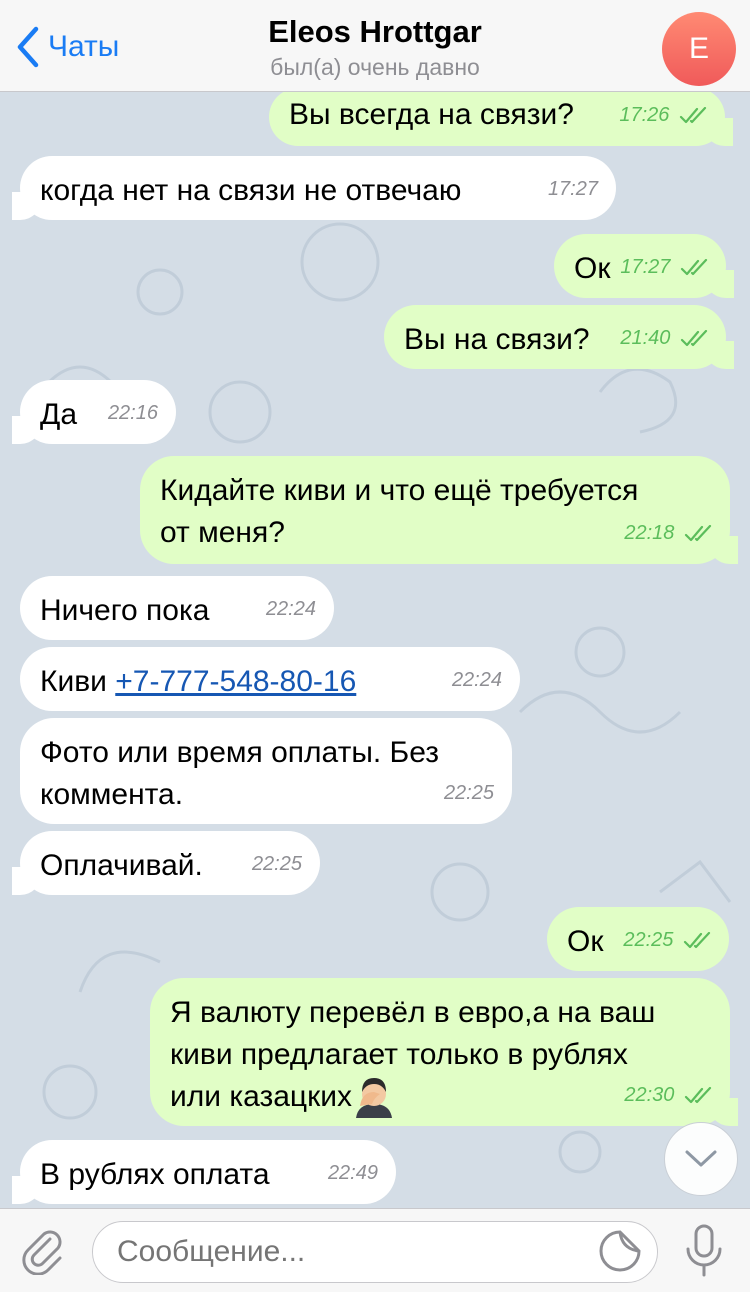 The width and height of the screenshot is (750, 1292). What do you see at coordinates (649, 1095) in the screenshot?
I see `message-time: 22:30` at bounding box center [649, 1095].